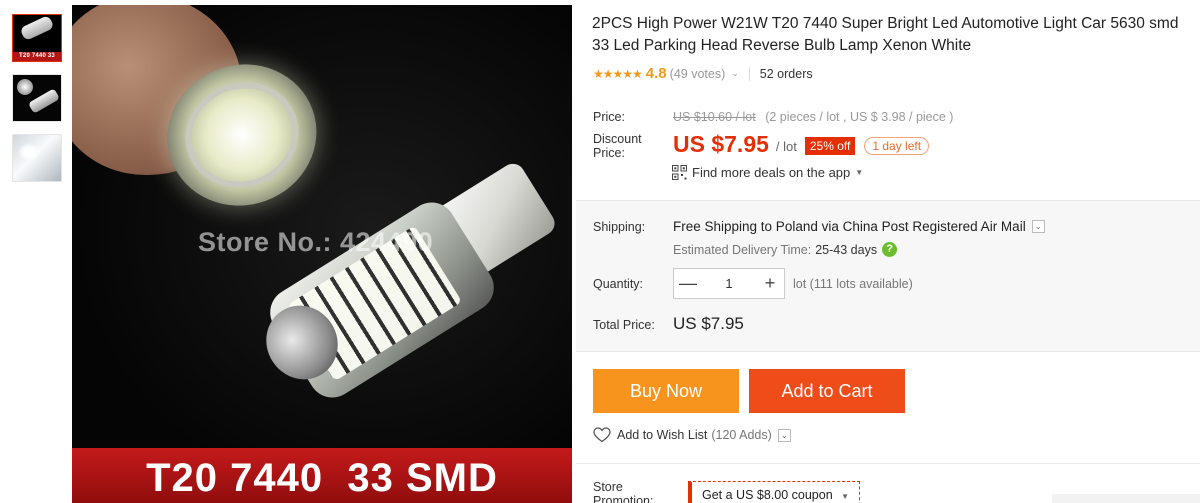 This screenshot has height=503, width=1200. Describe the element at coordinates (770, 283) in the screenshot. I see `quantity-increase-button: +` at that location.